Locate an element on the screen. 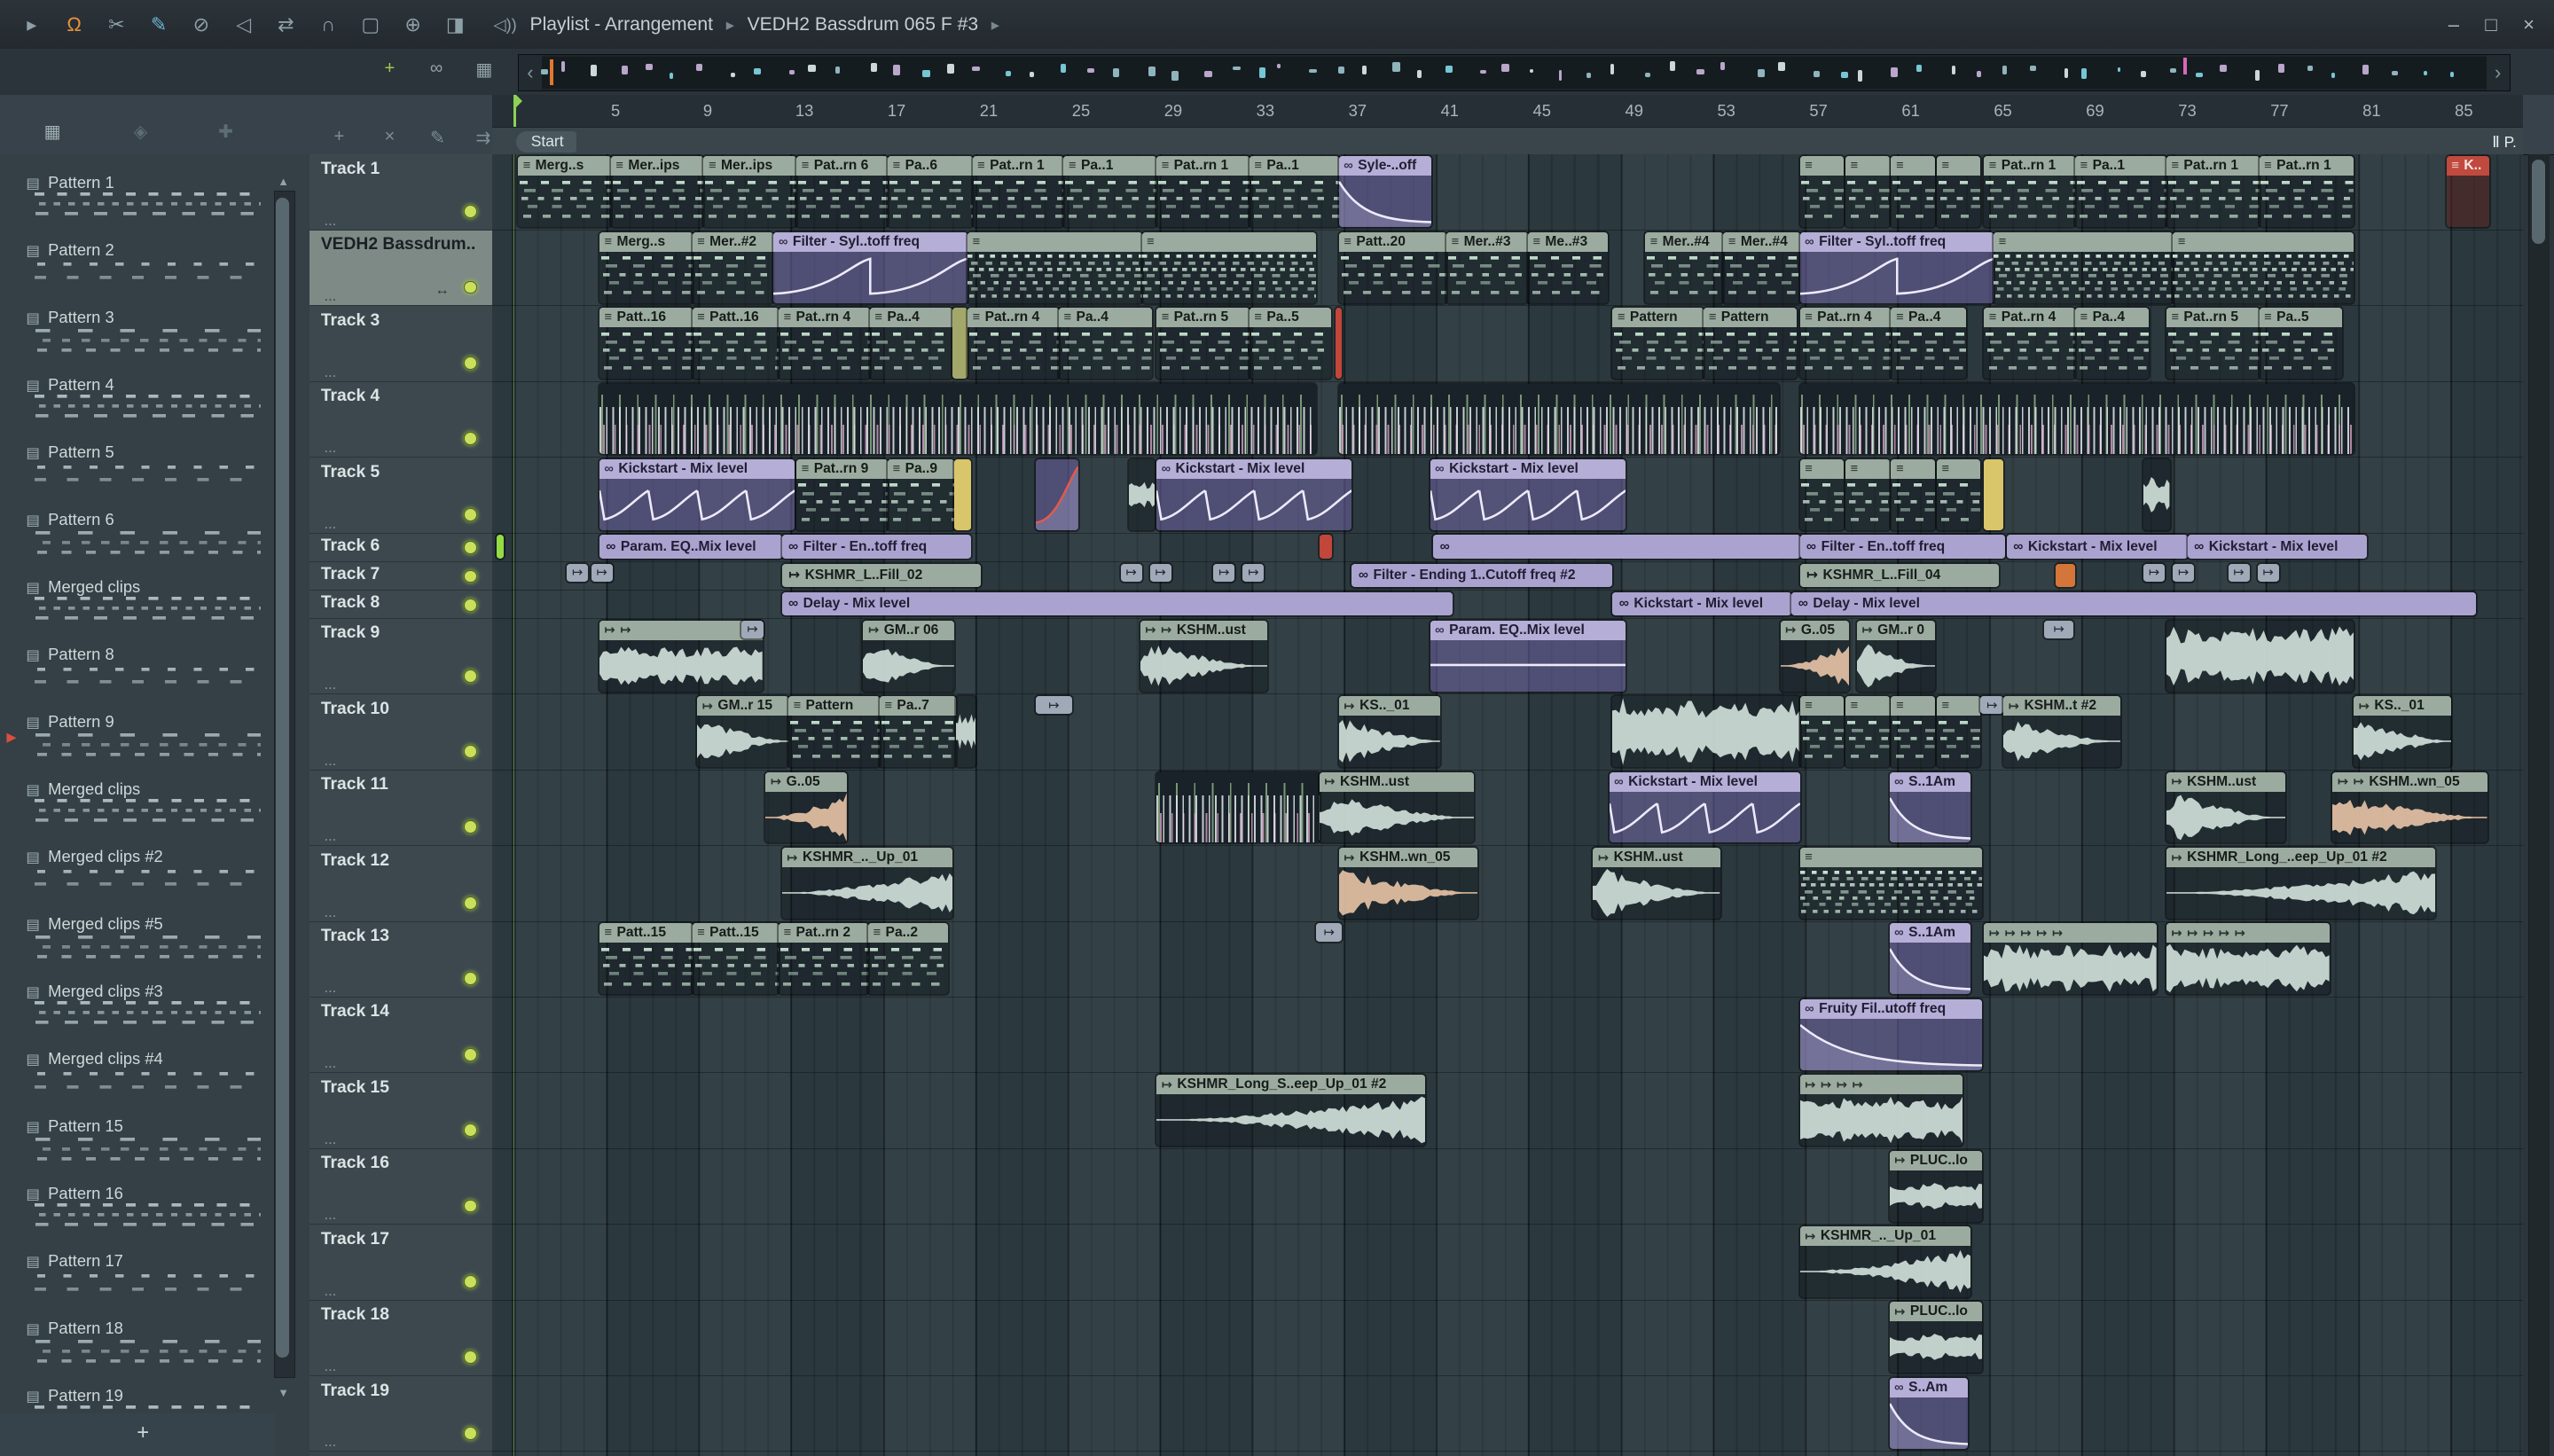 The height and width of the screenshot is (1456, 2554). delete-icon: × is located at coordinates (389, 137).